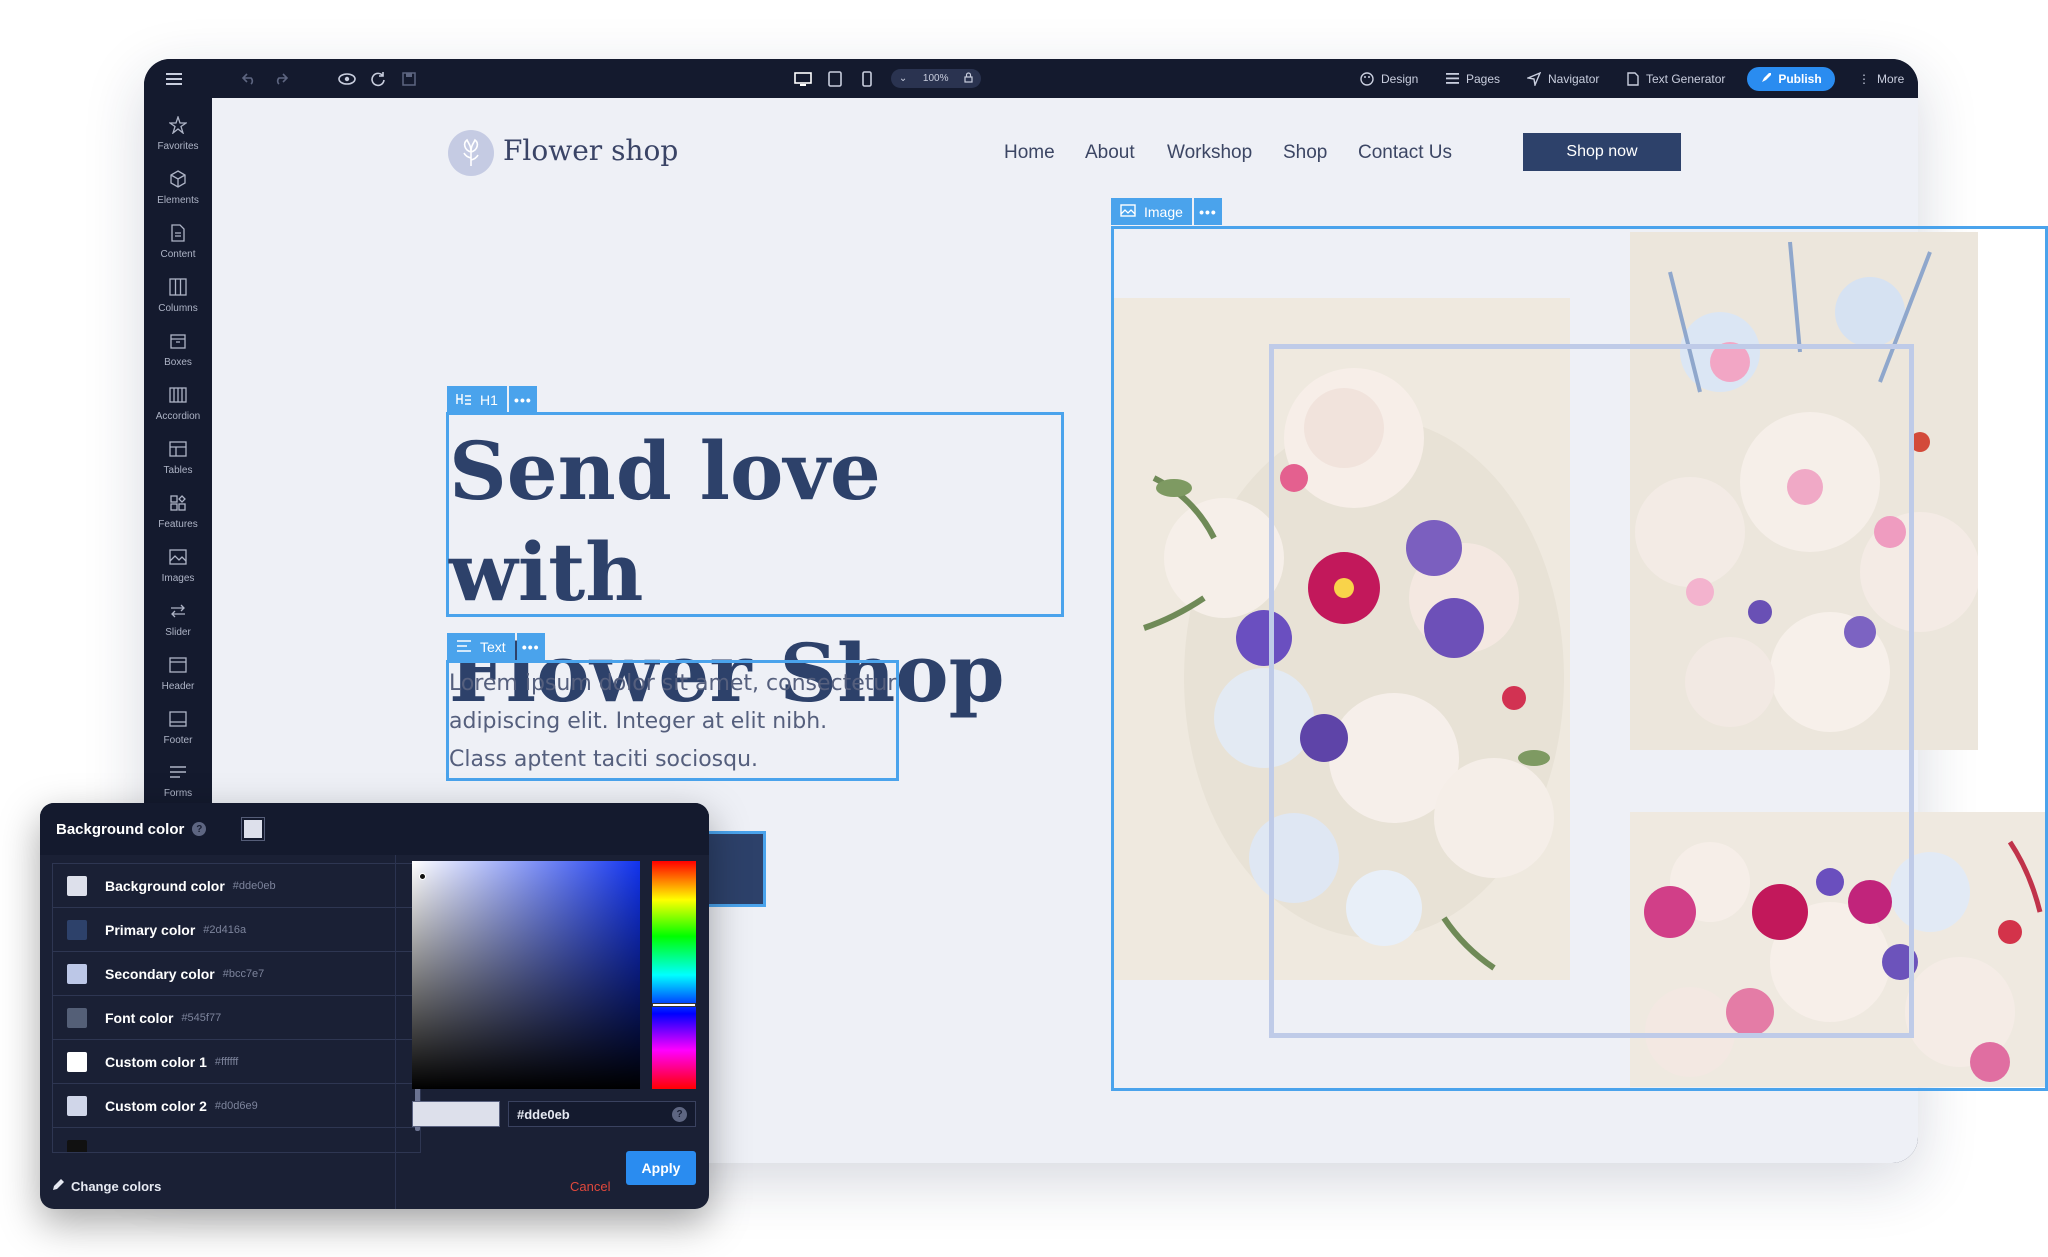 This screenshot has height=1257, width=2048. Describe the element at coordinates (1389, 78) in the screenshot. I see `design-menu: Design` at that location.